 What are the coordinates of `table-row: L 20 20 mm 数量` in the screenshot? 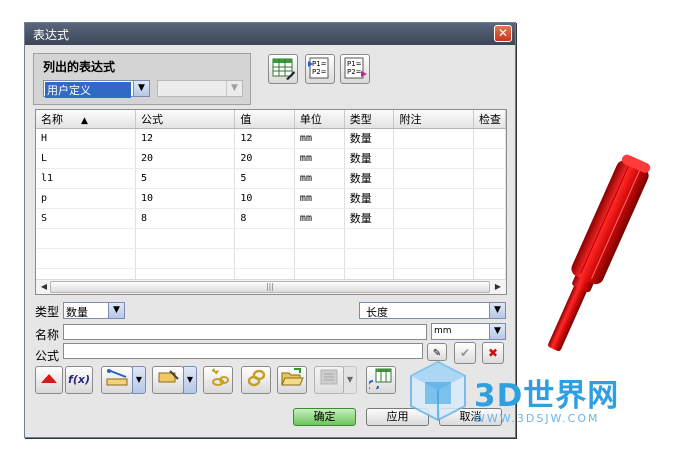 It's located at (271, 158).